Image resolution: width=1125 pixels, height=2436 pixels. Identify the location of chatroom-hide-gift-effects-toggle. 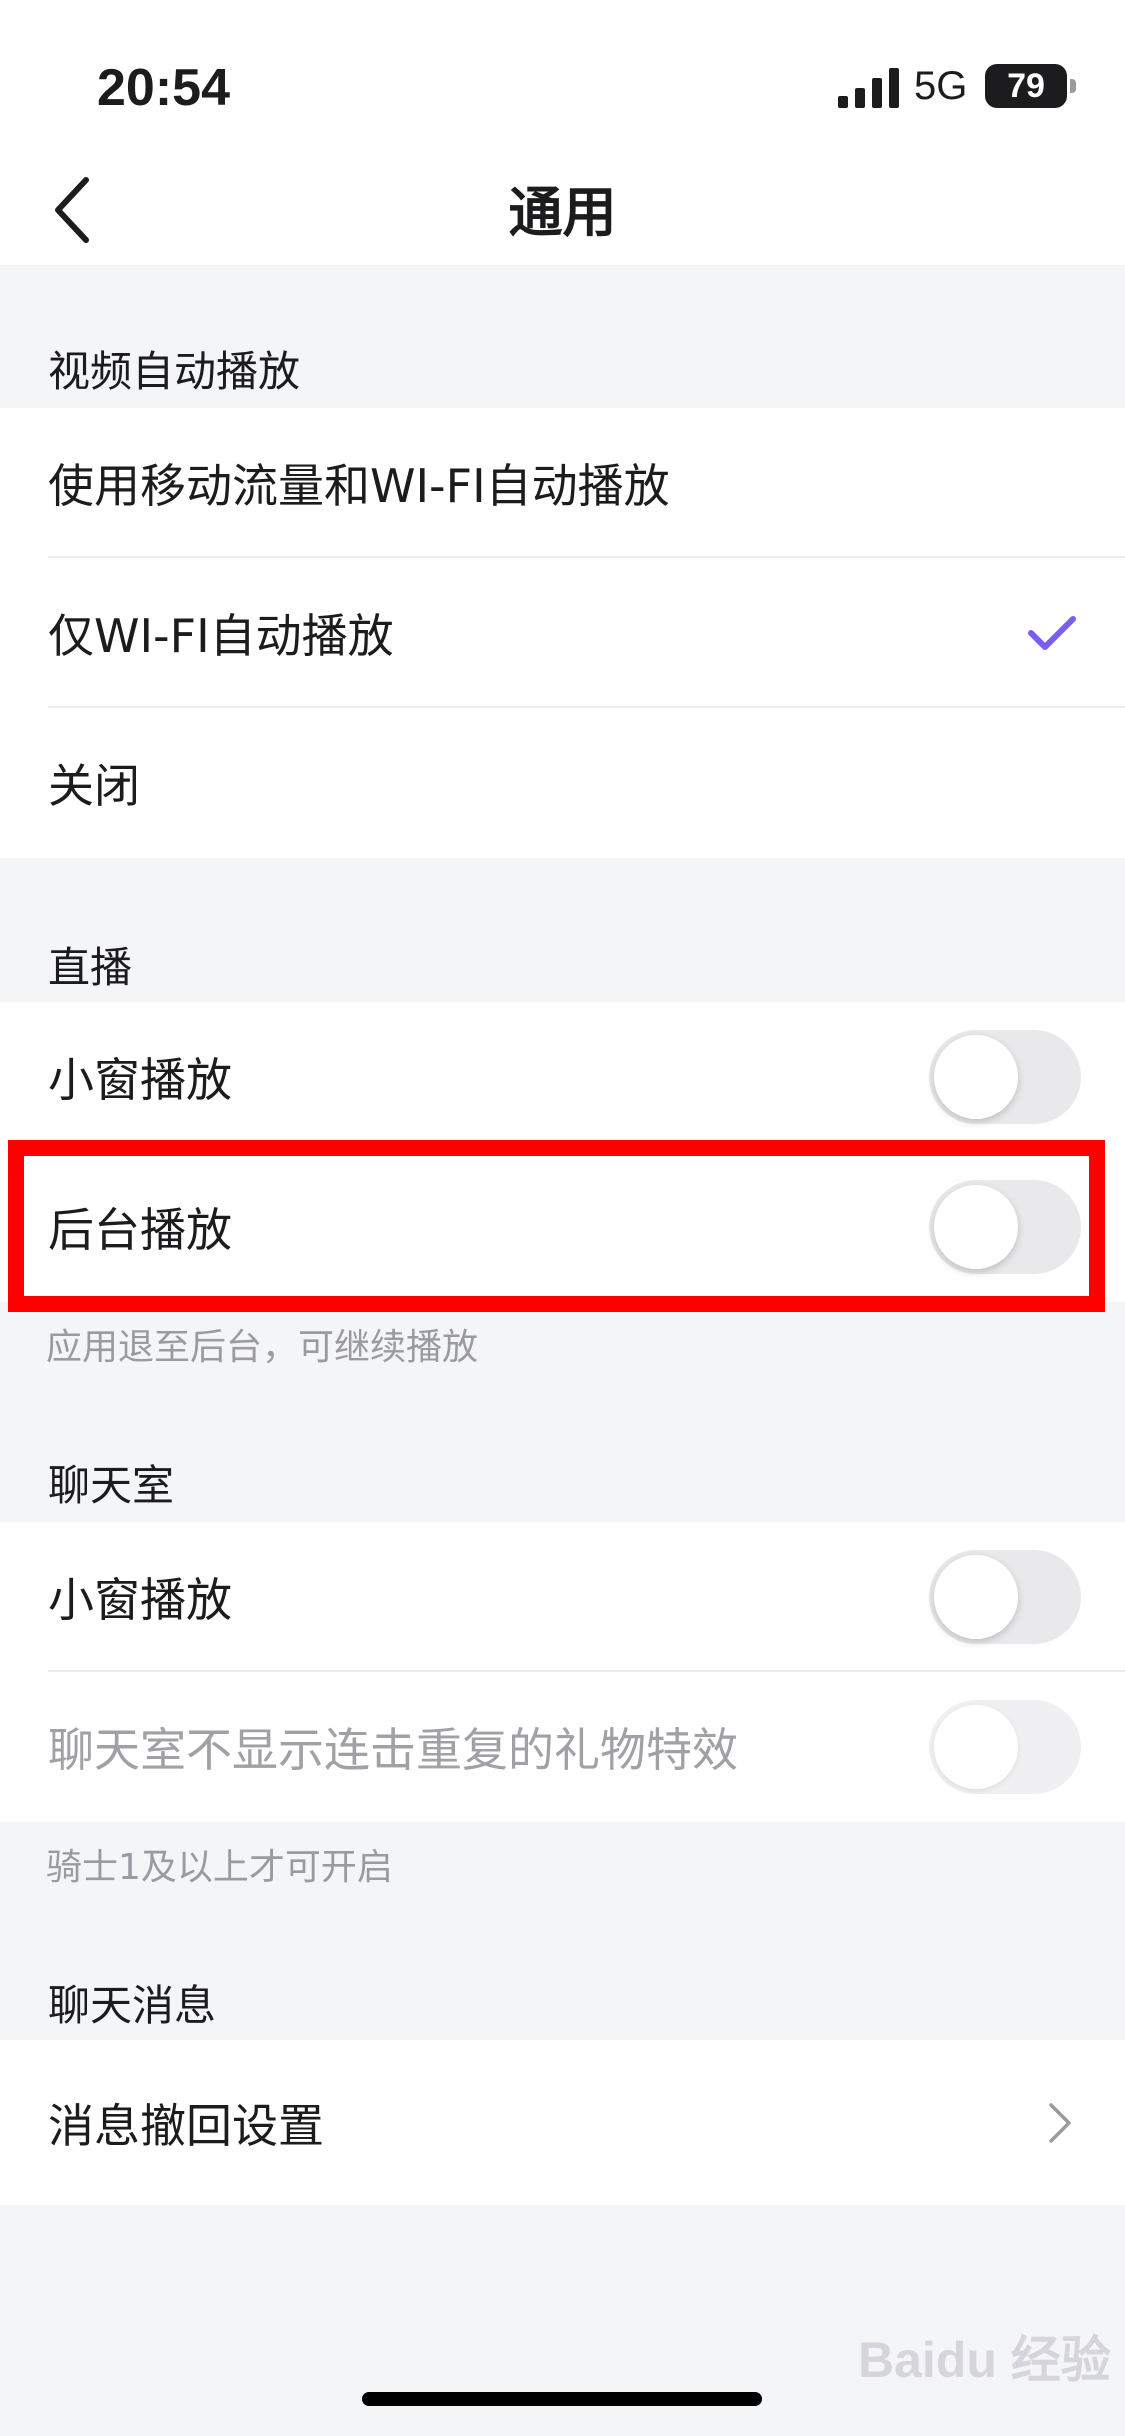
(1005, 1747).